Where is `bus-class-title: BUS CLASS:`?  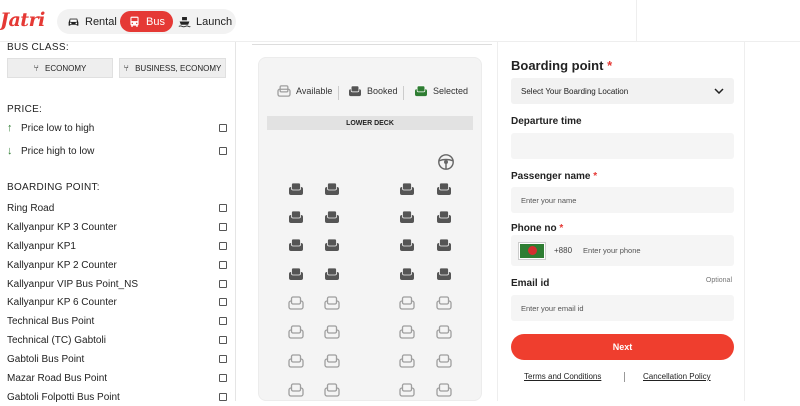 bus-class-title: BUS CLASS: is located at coordinates (38, 47).